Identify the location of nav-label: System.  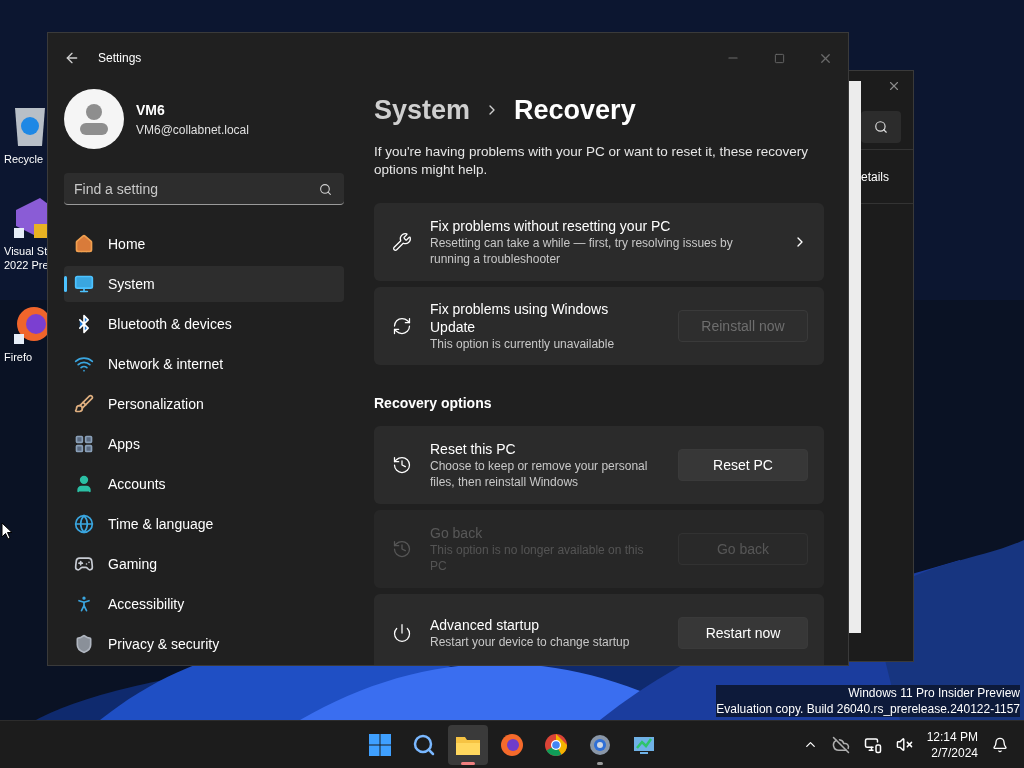
(131, 284).